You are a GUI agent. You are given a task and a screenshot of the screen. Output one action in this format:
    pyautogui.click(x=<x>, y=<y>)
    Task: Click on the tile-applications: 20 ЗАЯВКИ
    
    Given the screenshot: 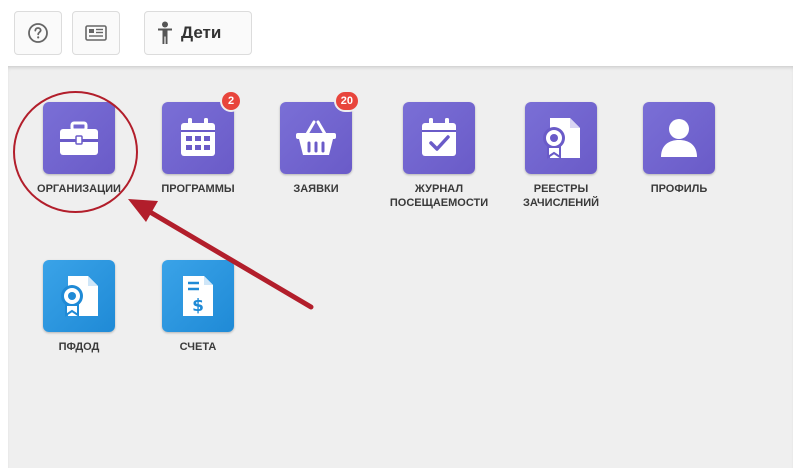 What is the action you would take?
    pyautogui.click(x=316, y=143)
    